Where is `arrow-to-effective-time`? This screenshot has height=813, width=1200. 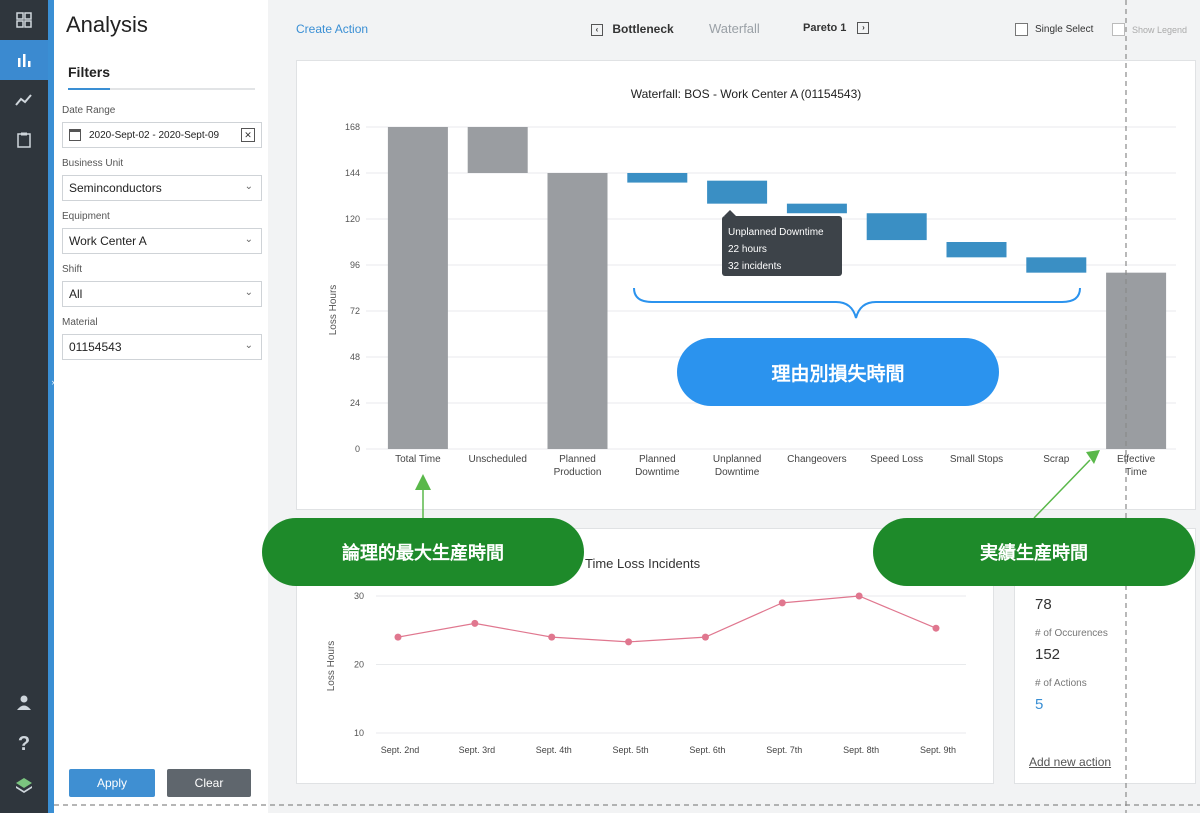
arrow-to-effective-time is located at coordinates (1062, 489).